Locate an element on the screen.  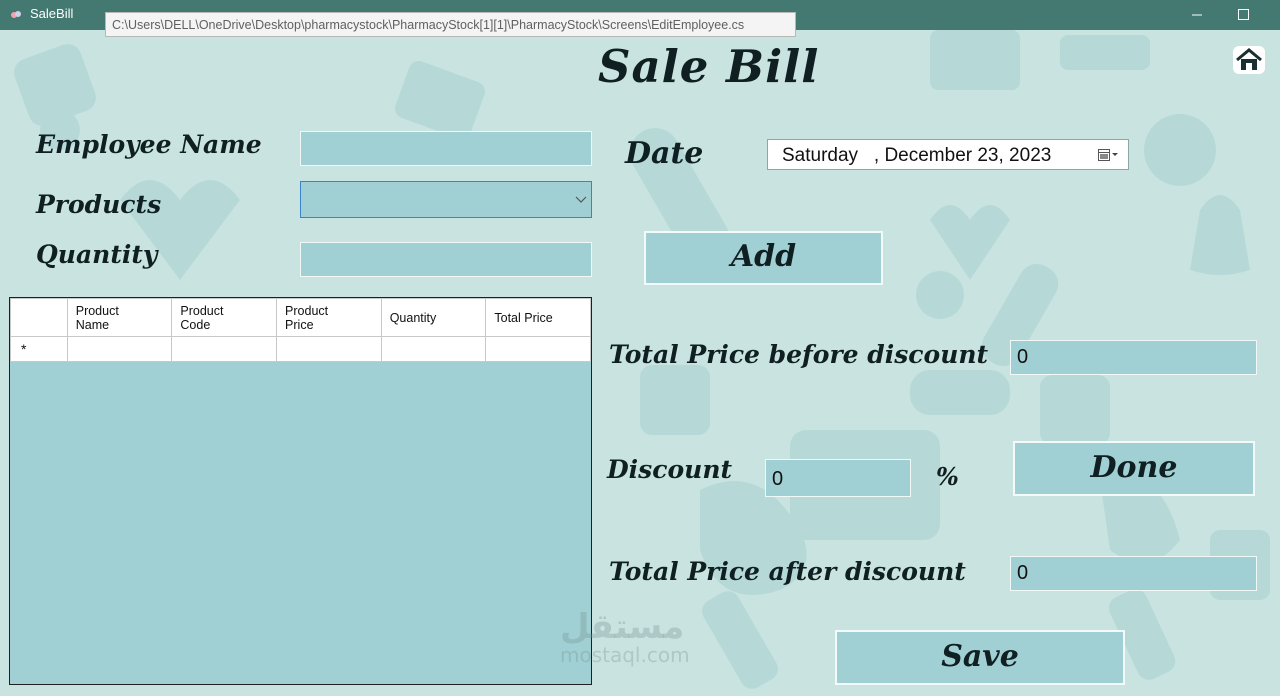
date-label: Date is located at coordinates (664, 153).